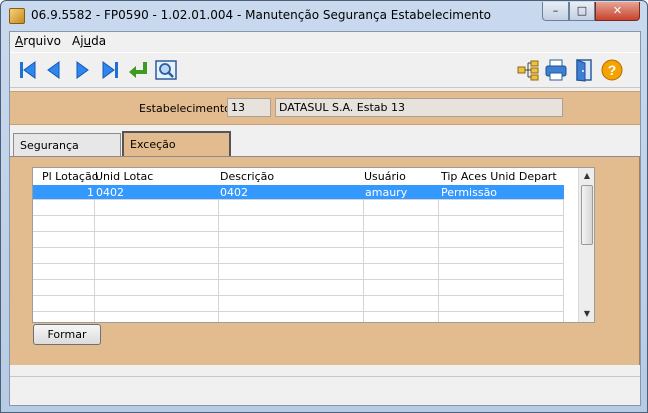  What do you see at coordinates (90, 192) in the screenshot?
I see `cell-pl-lotacao: 1` at bounding box center [90, 192].